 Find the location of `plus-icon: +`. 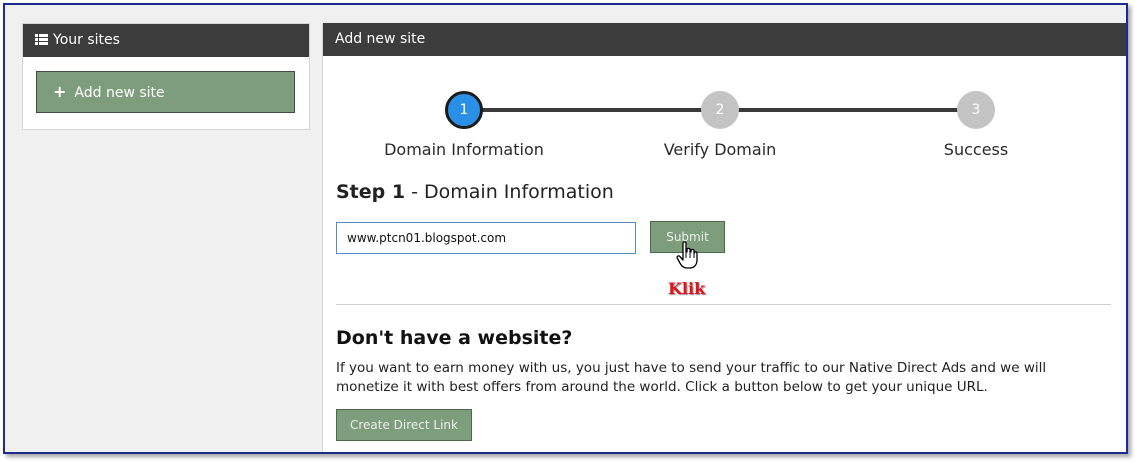

plus-icon: + is located at coordinates (60, 91).